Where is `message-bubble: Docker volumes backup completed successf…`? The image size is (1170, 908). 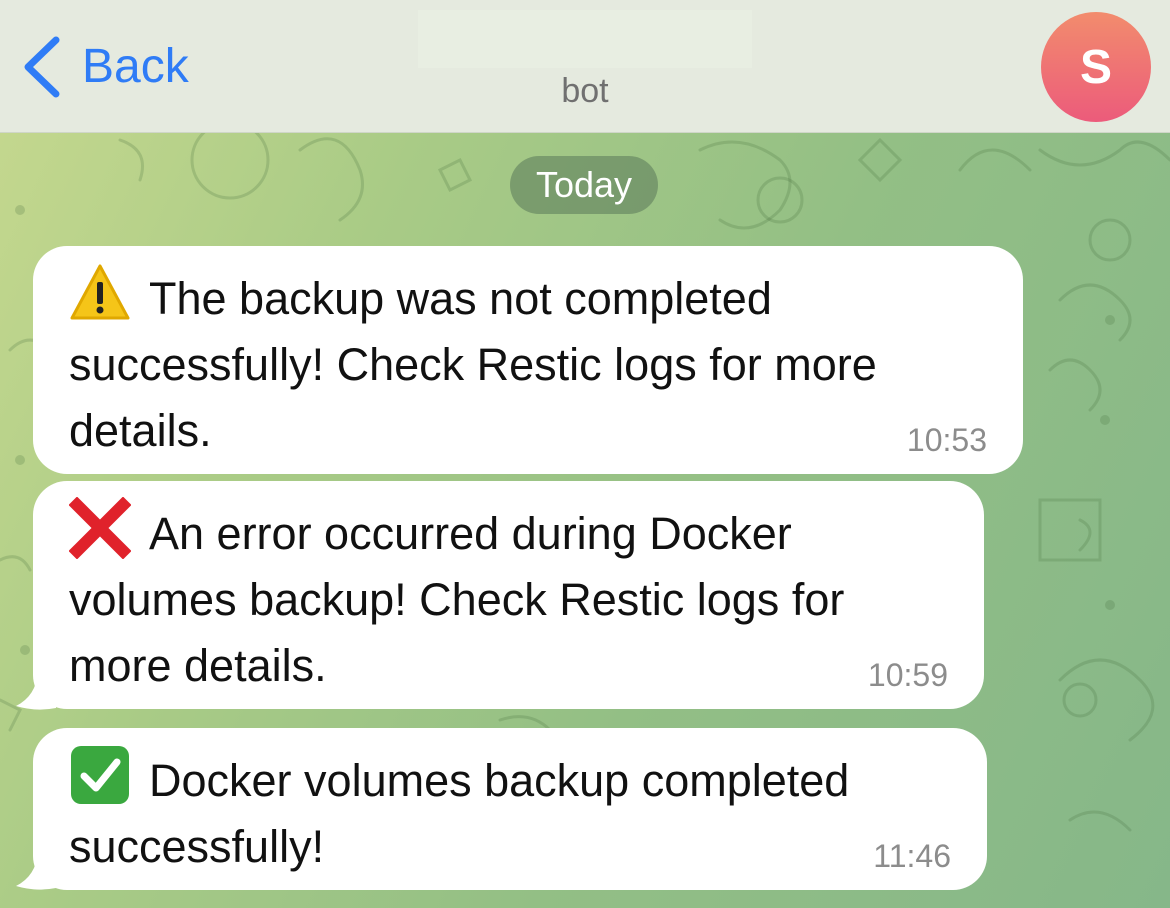
message-bubble: Docker volumes backup completed successf… is located at coordinates (510, 809).